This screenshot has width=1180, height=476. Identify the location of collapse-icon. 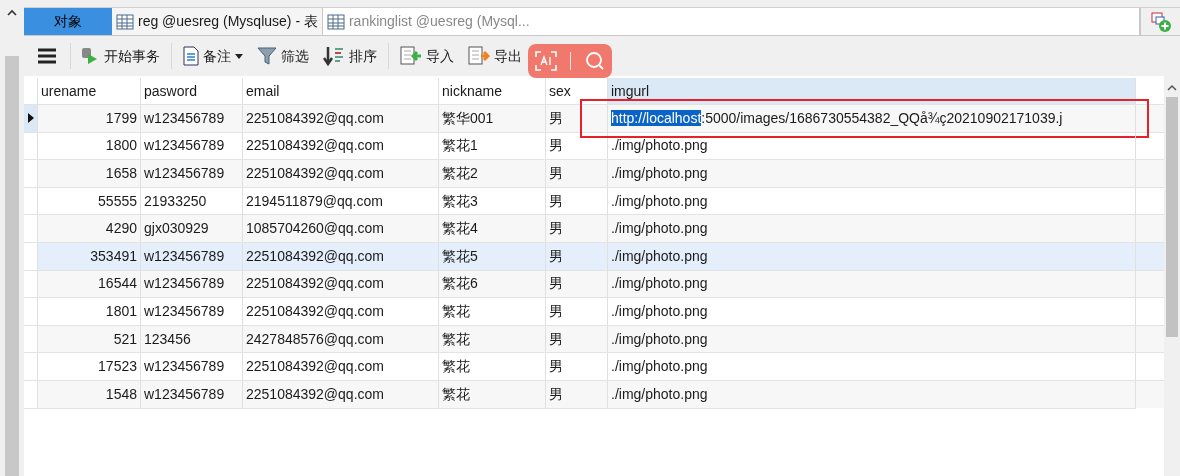
(12, 12).